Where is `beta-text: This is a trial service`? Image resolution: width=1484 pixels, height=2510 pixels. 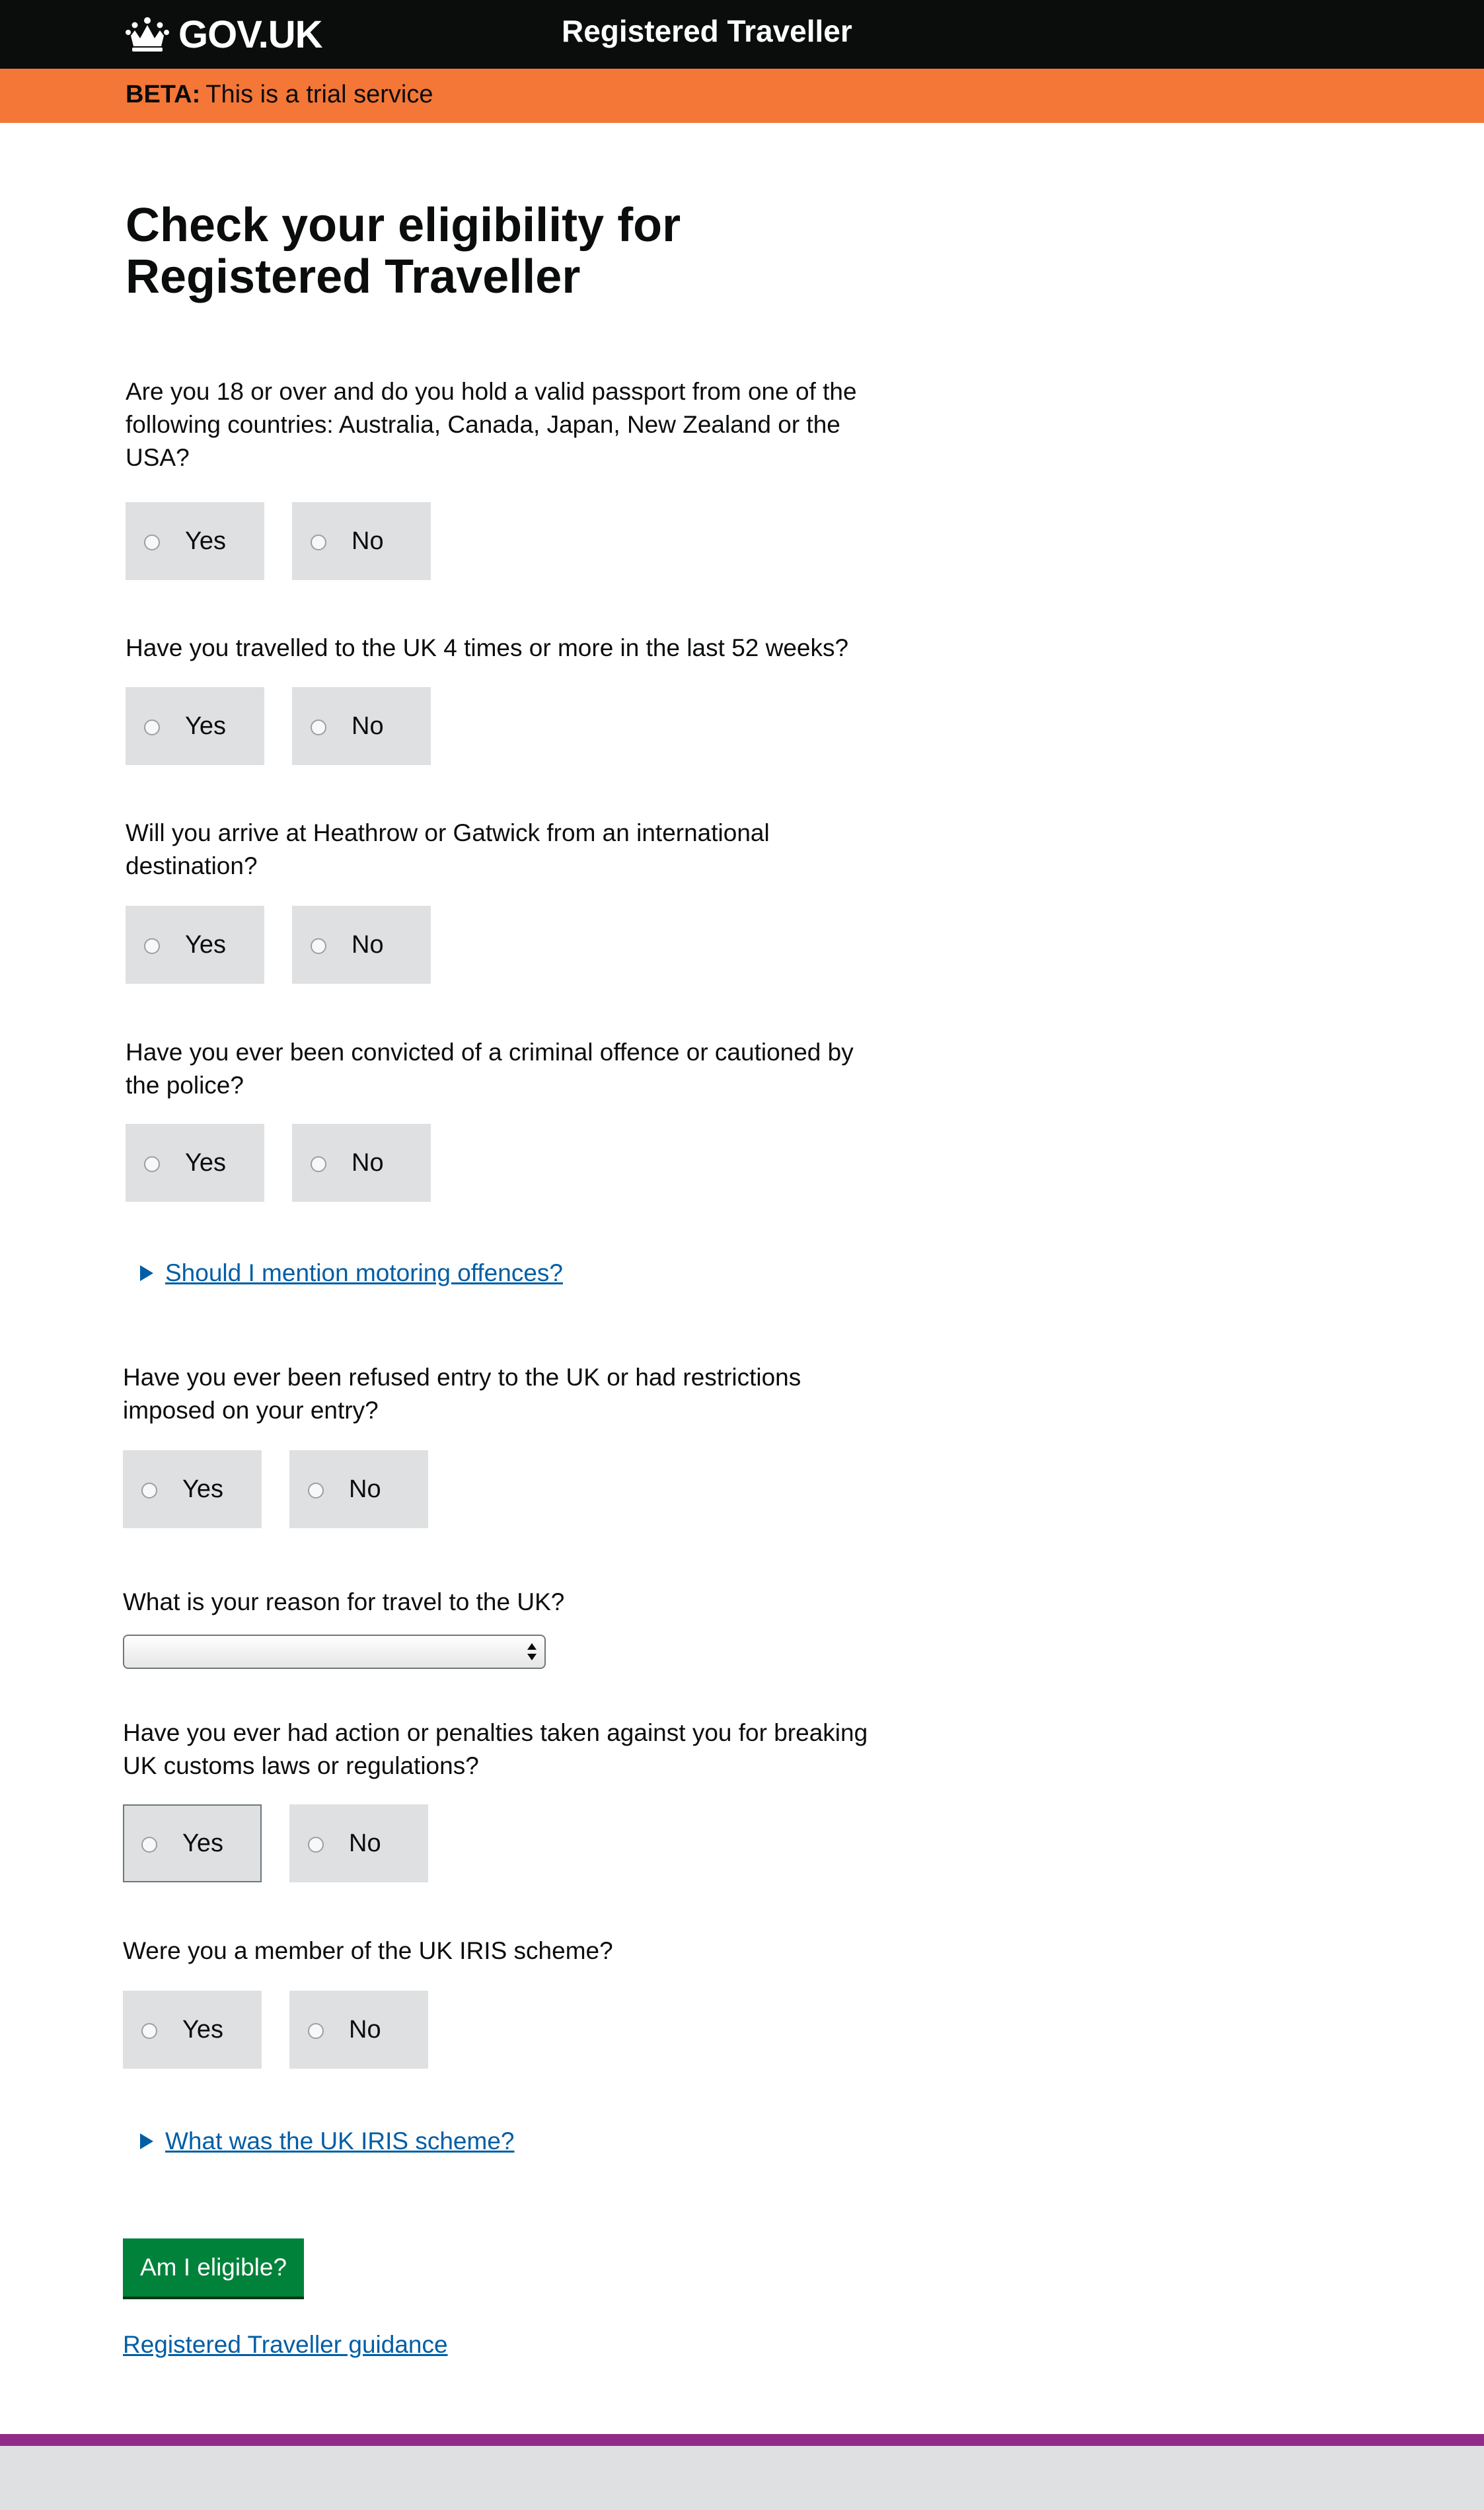 beta-text: This is a trial service is located at coordinates (319, 95).